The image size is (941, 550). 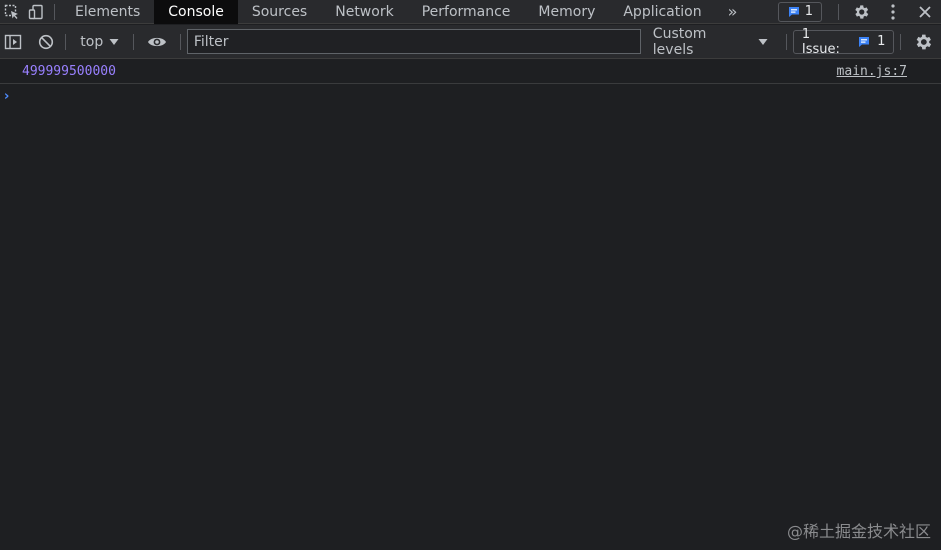 What do you see at coordinates (923, 42) in the screenshot?
I see `console-settings-gear-icon` at bounding box center [923, 42].